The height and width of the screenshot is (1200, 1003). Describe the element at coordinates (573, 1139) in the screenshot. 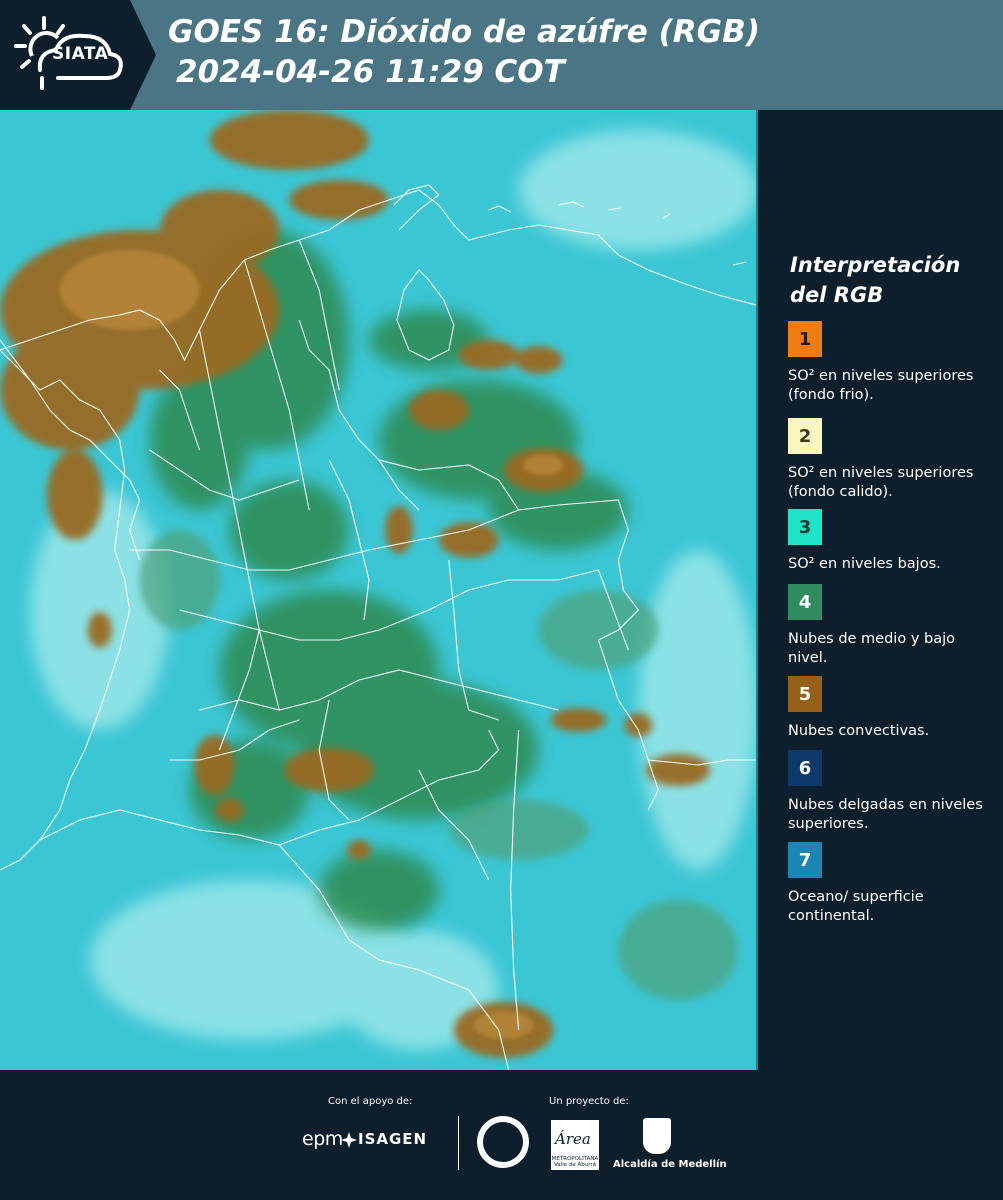

I see `area-logo-text: Área` at that location.